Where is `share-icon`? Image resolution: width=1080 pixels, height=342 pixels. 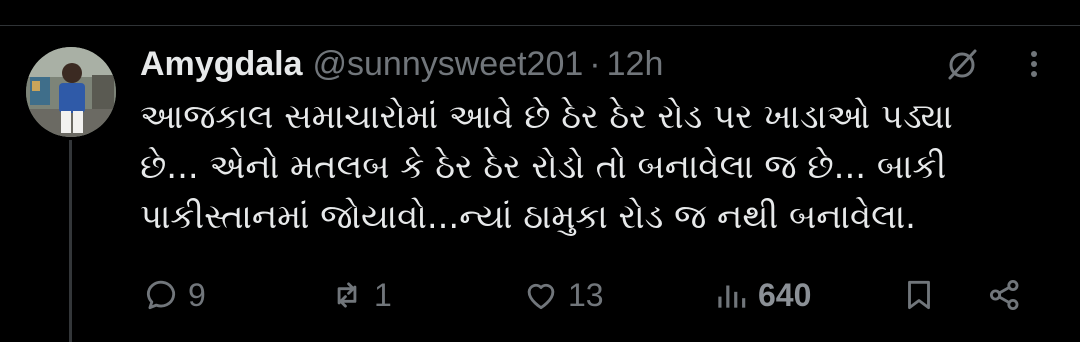 share-icon is located at coordinates (1004, 295).